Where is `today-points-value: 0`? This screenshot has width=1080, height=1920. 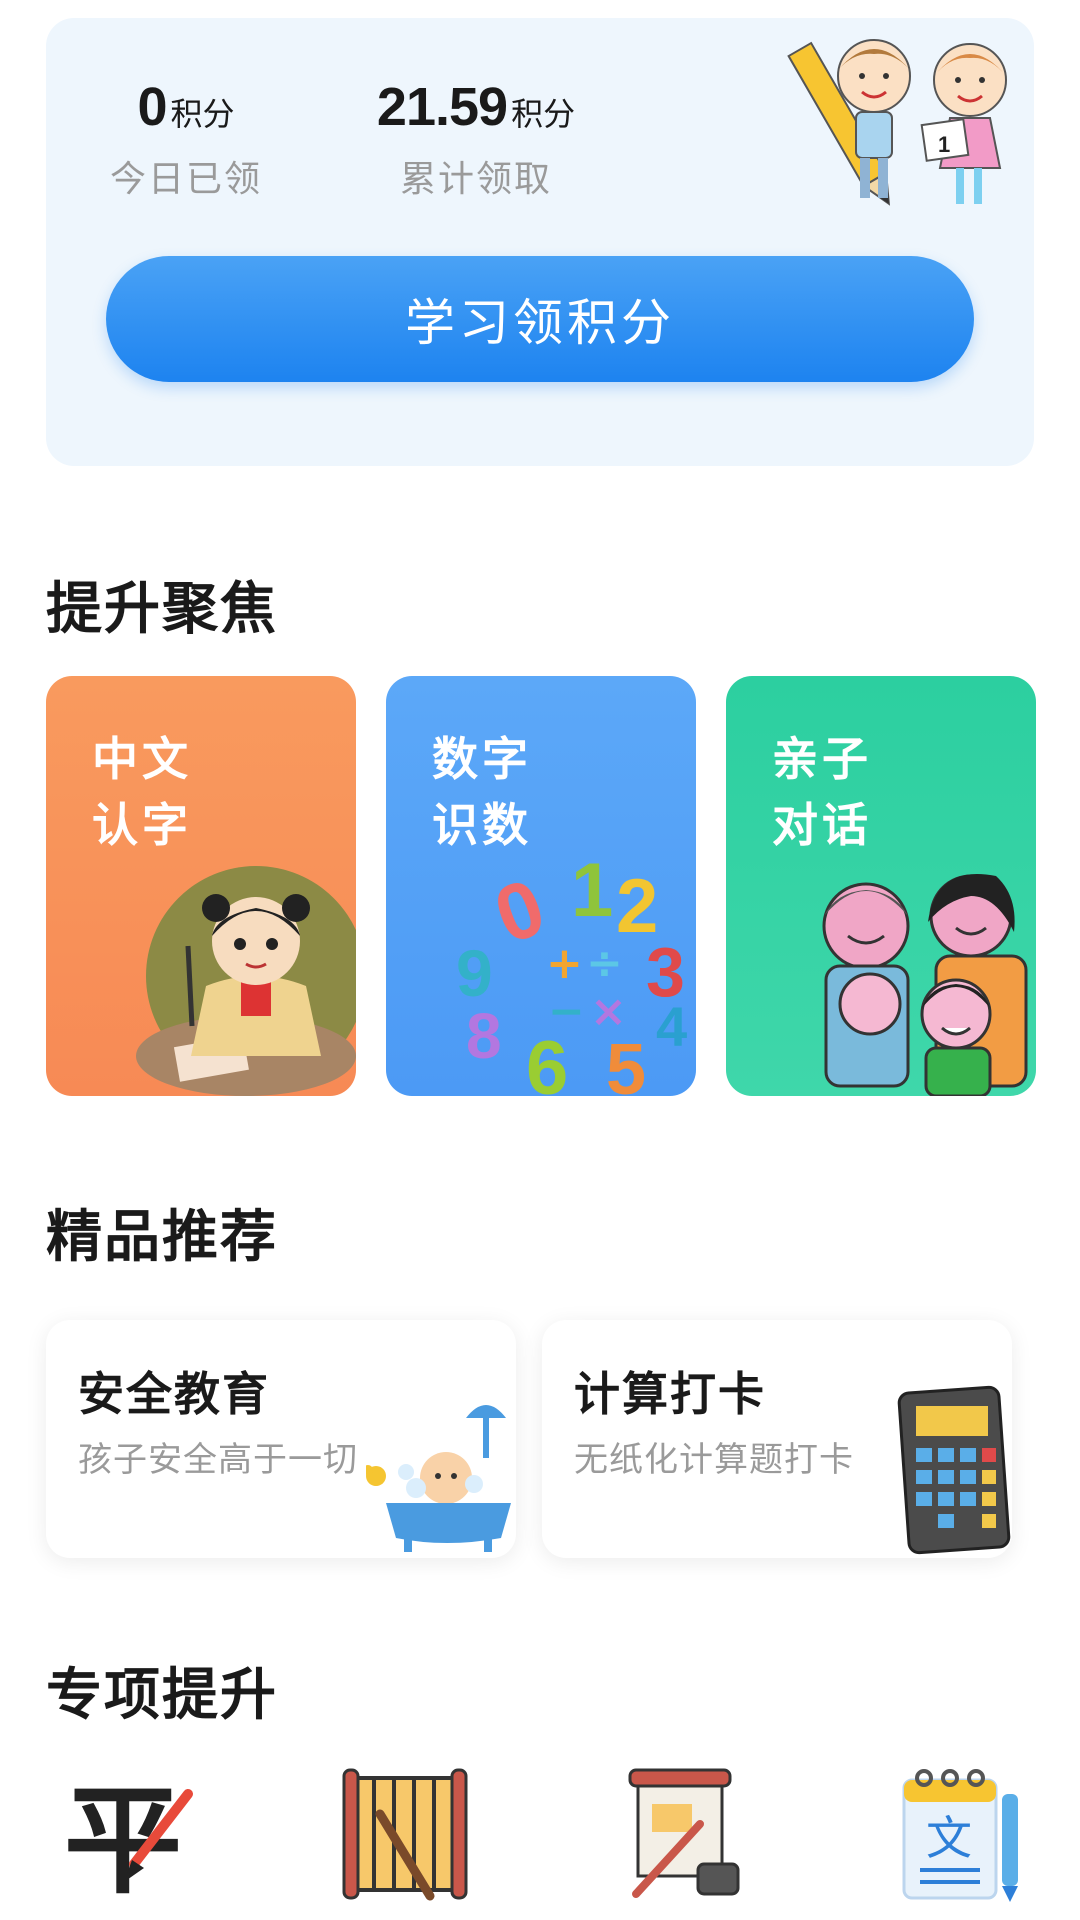 today-points-value: 0 is located at coordinates (152, 107).